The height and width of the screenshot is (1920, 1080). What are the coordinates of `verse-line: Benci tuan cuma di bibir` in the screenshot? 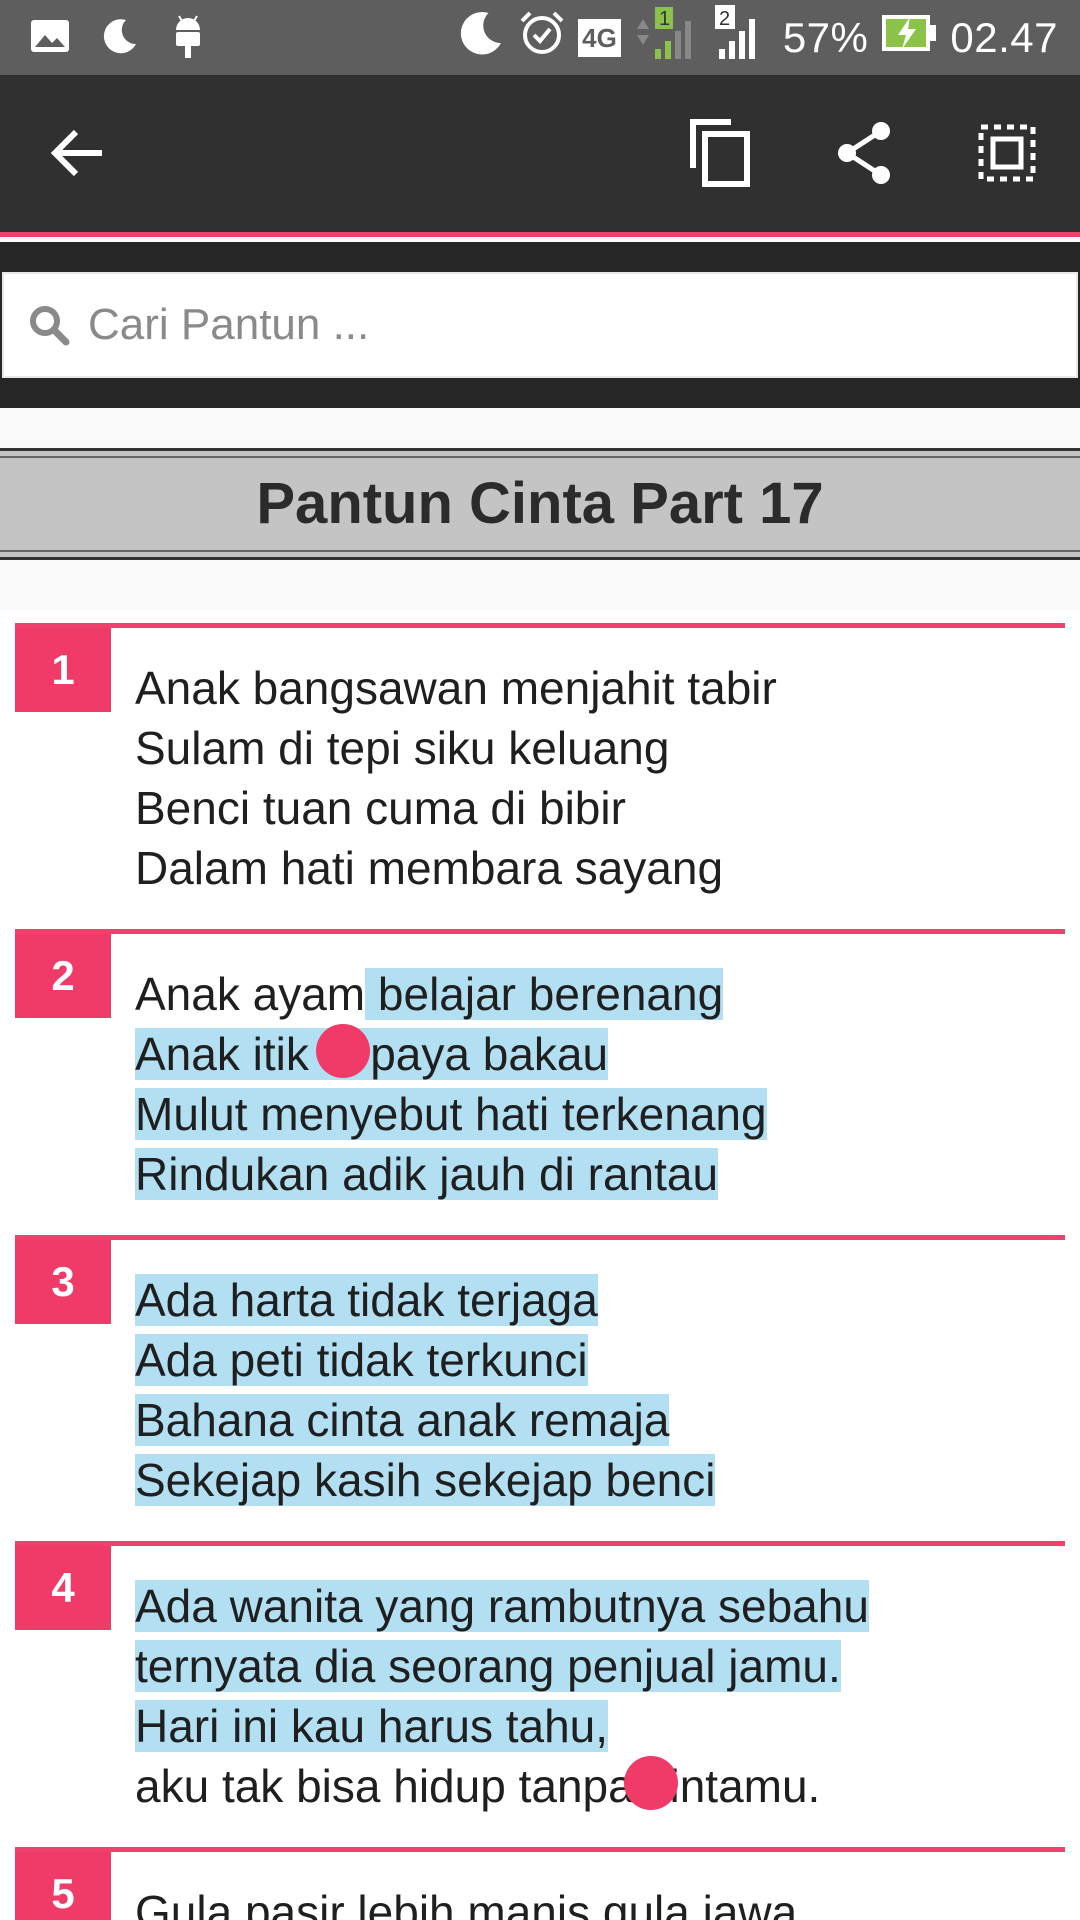 It's located at (380, 808).